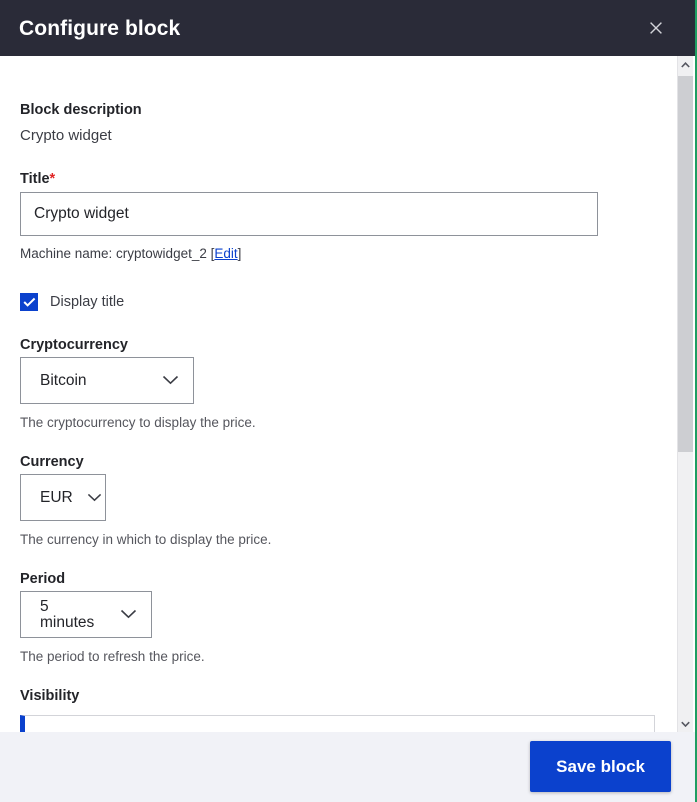 The width and height of the screenshot is (697, 802). I want to click on machine-name-suffix: ], so click(239, 253).